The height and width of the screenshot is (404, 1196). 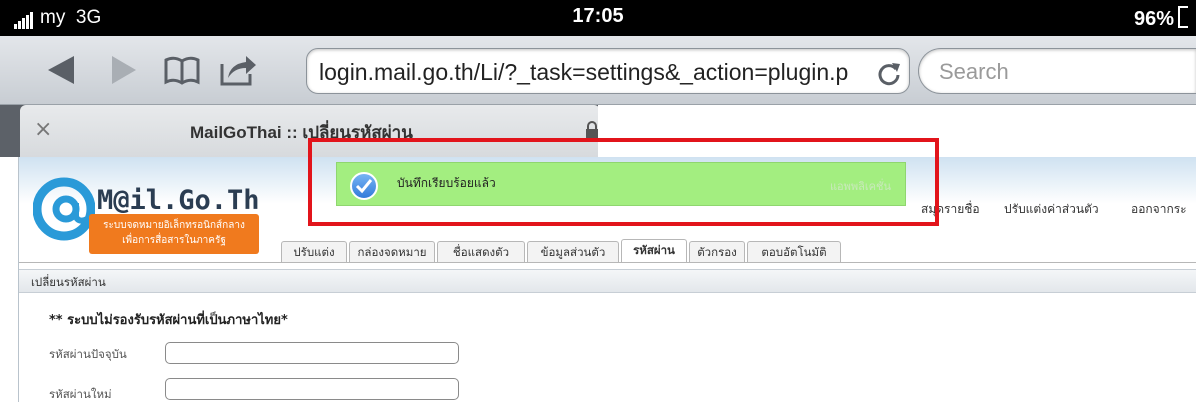 I want to click on logo-at-icon, so click(x=64, y=210).